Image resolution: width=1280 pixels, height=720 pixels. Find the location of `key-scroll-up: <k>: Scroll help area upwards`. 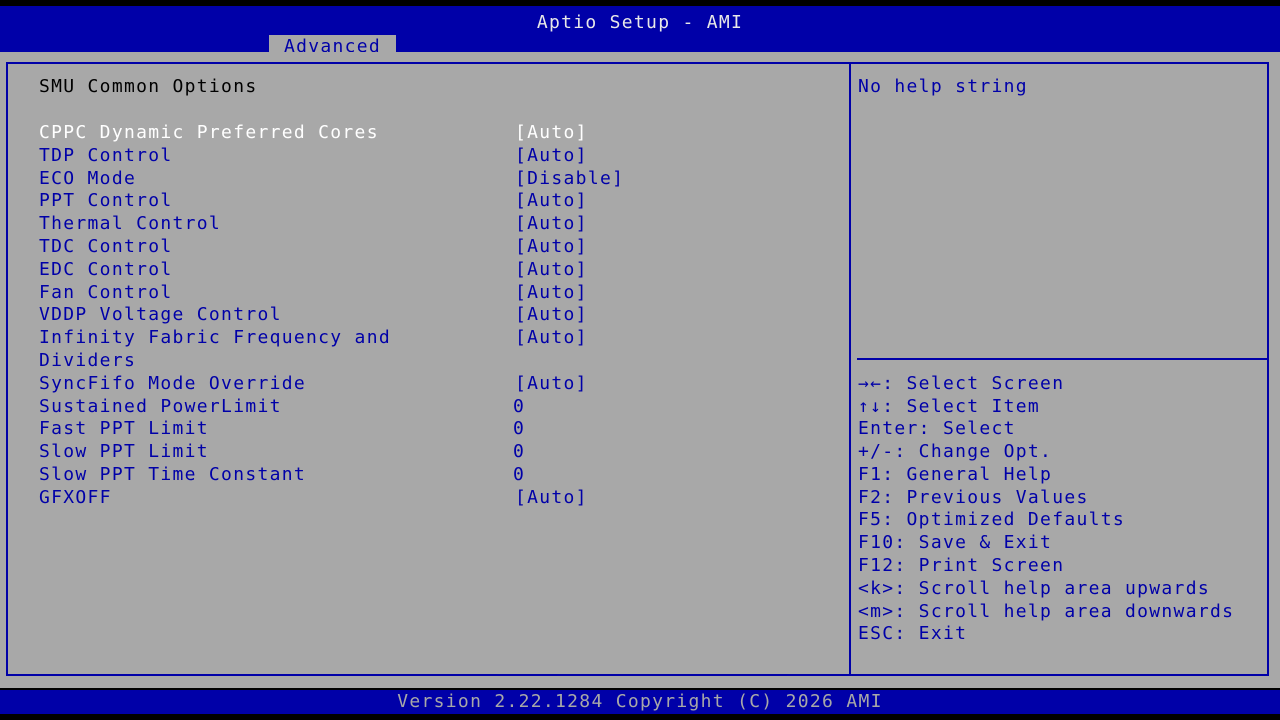

key-scroll-up: <k>: Scroll help area upwards is located at coordinates (1034, 588).